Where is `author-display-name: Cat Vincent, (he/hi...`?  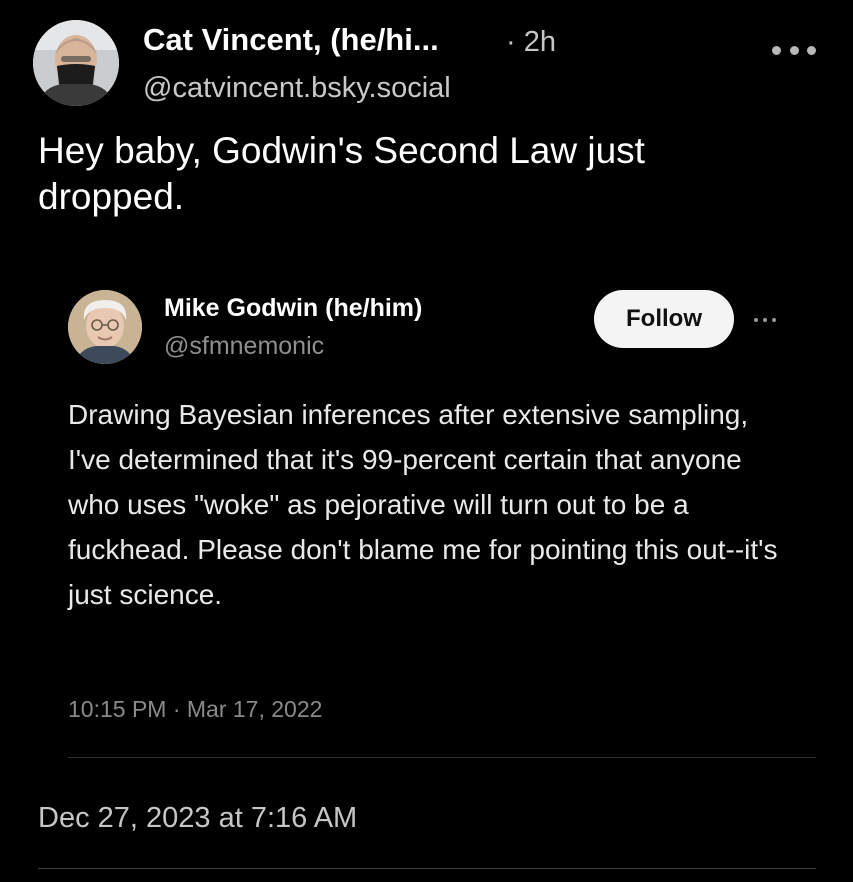 author-display-name: Cat Vincent, (he/hi... is located at coordinates (291, 40).